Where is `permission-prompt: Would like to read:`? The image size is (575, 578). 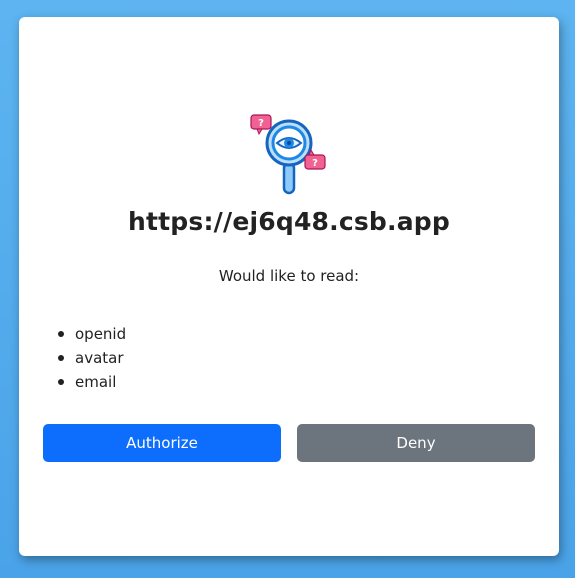 permission-prompt: Would like to read: is located at coordinates (289, 276).